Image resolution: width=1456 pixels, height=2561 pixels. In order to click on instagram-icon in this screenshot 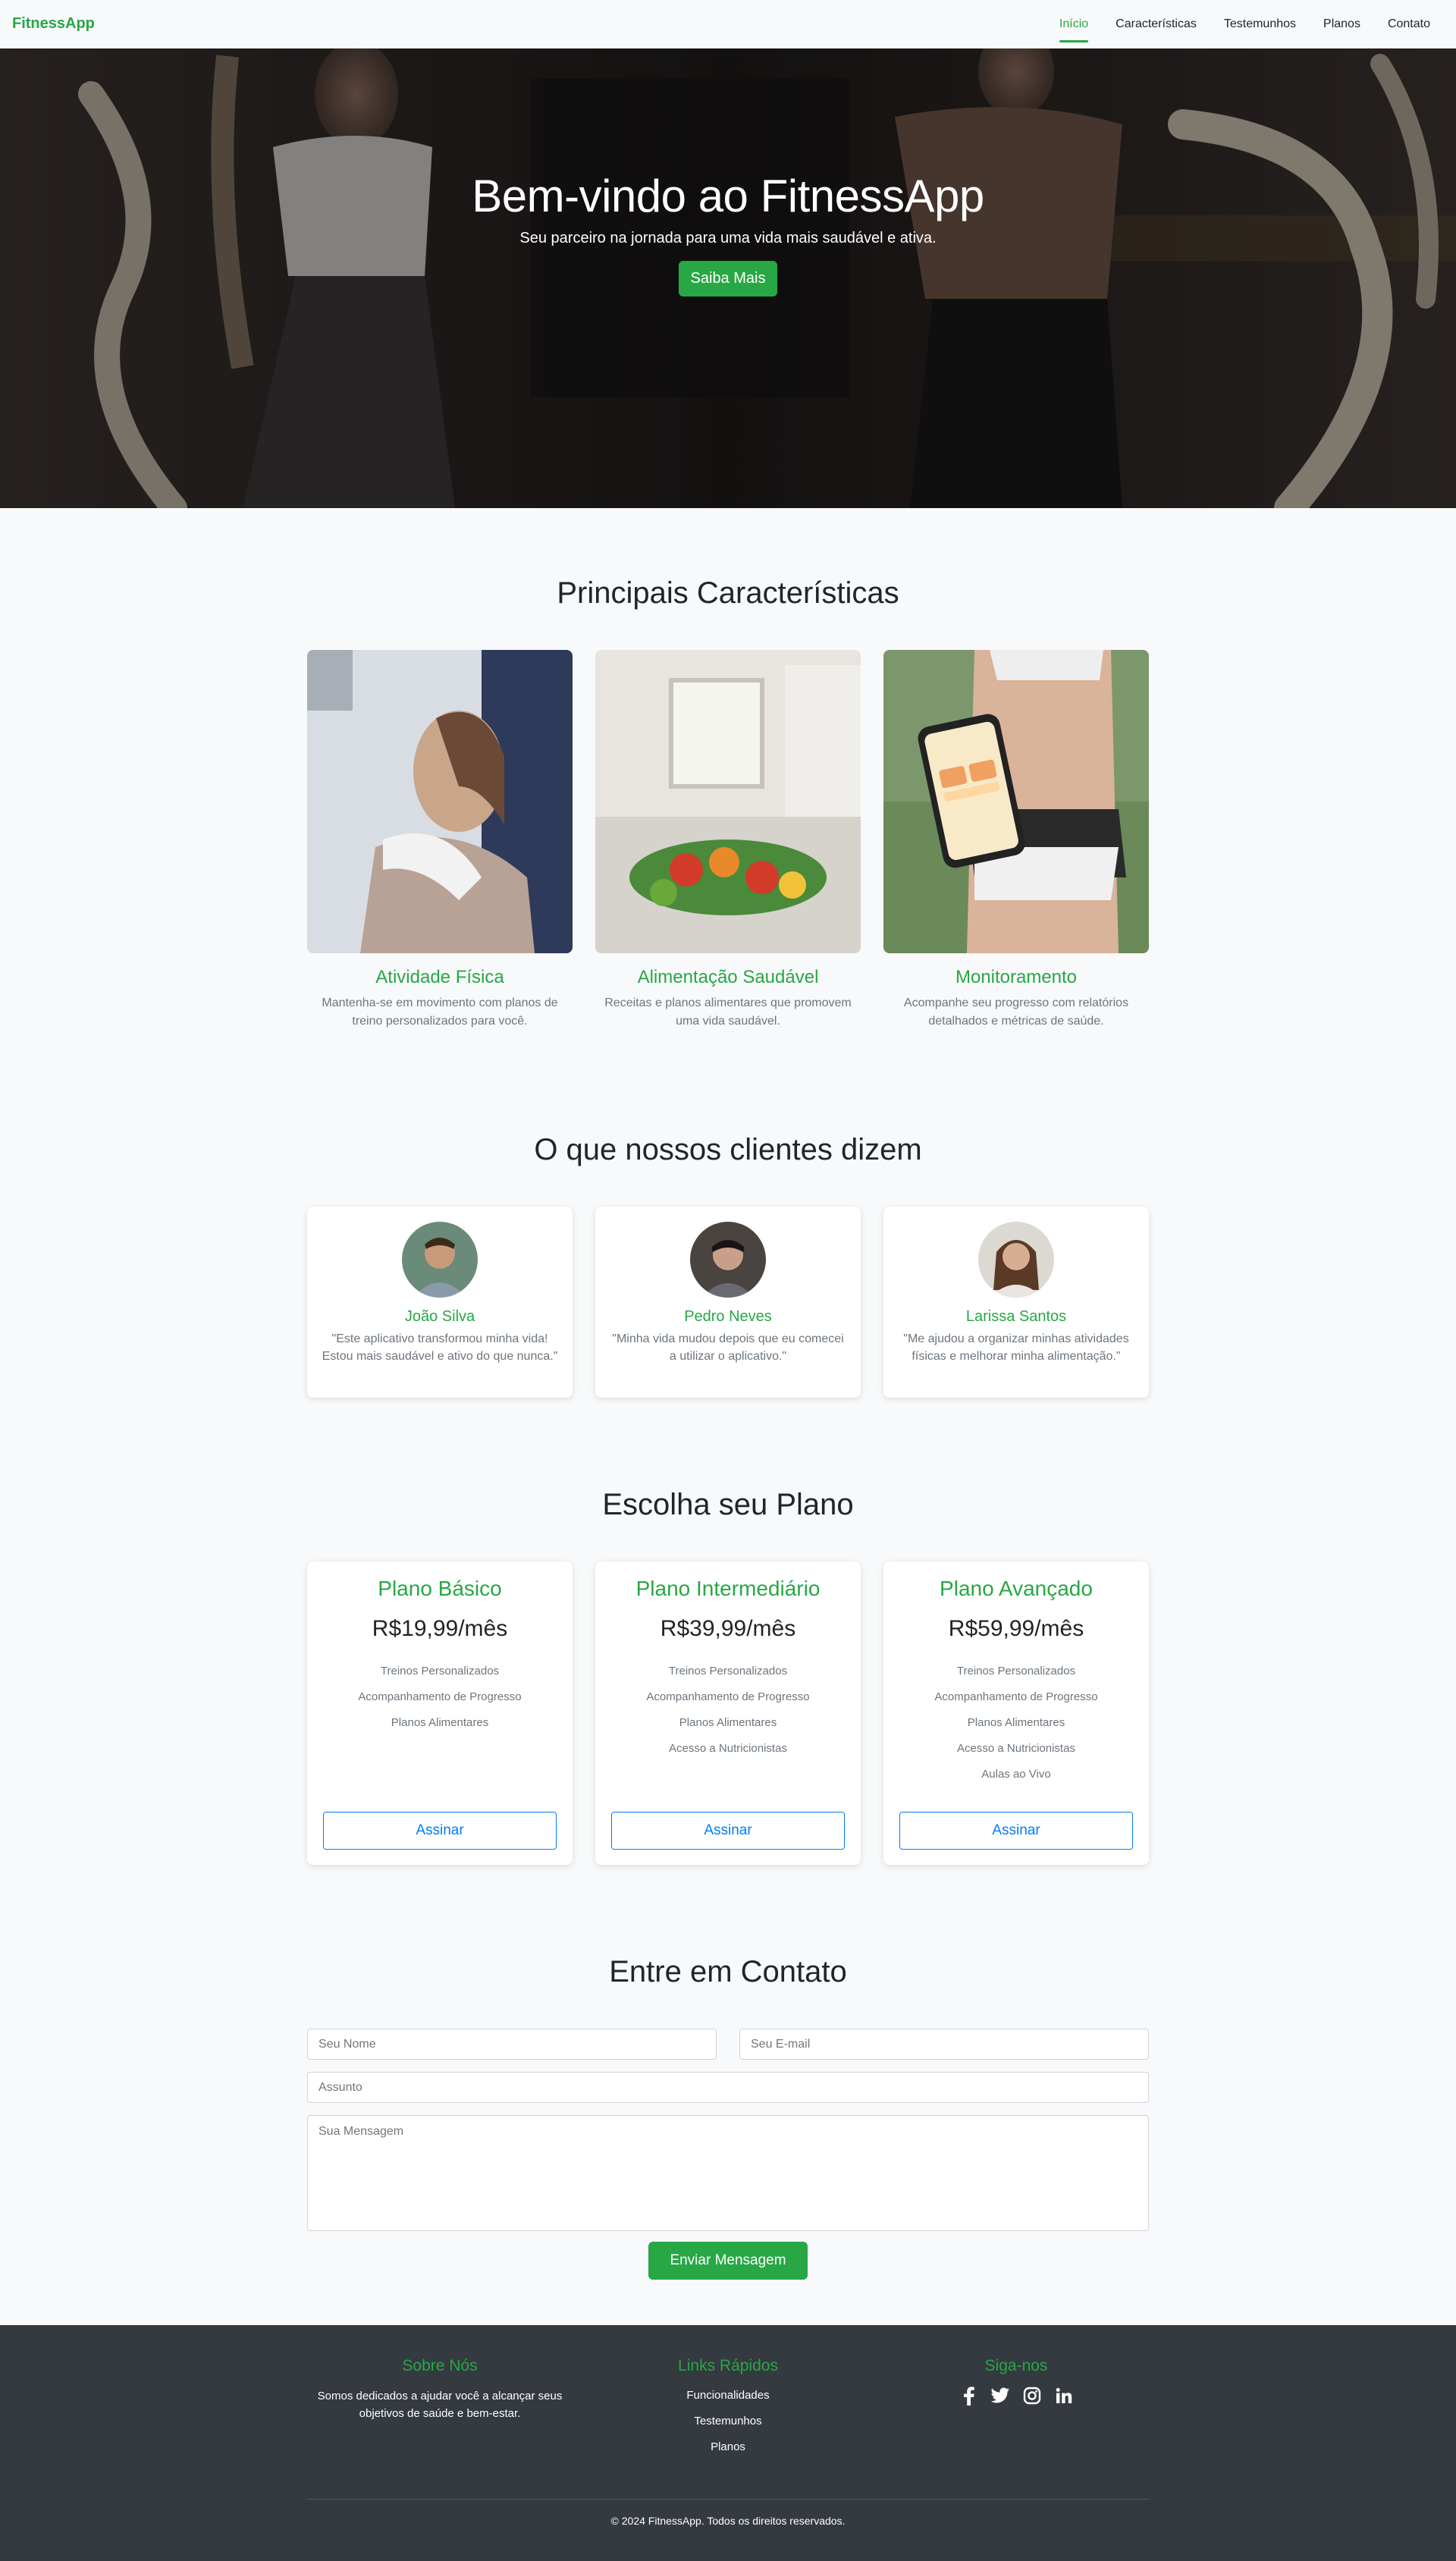, I will do `click(1032, 2396)`.